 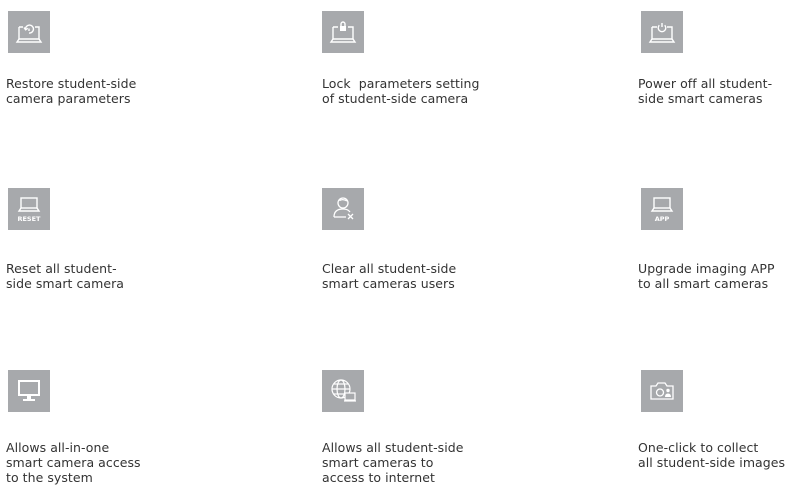 What do you see at coordinates (662, 391) in the screenshot?
I see `collect-images-icon` at bounding box center [662, 391].